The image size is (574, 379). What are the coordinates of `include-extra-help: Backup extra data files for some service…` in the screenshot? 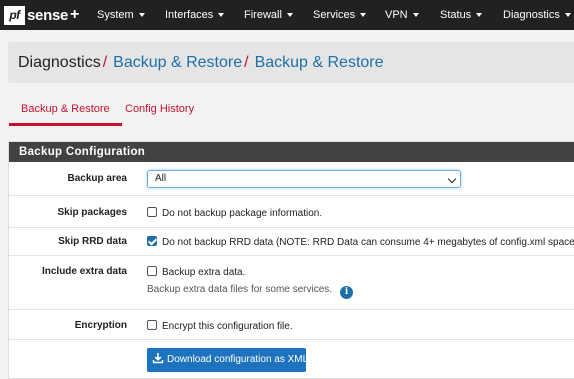 It's located at (250, 291).